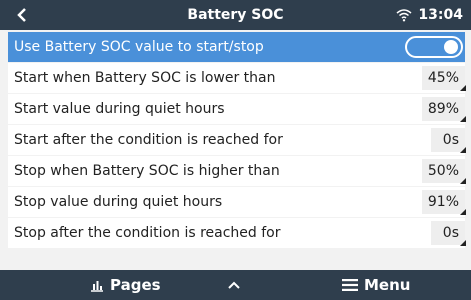 Image resolution: width=471 pixels, height=300 pixels. What do you see at coordinates (350, 285) in the screenshot?
I see `hamburger-icon` at bounding box center [350, 285].